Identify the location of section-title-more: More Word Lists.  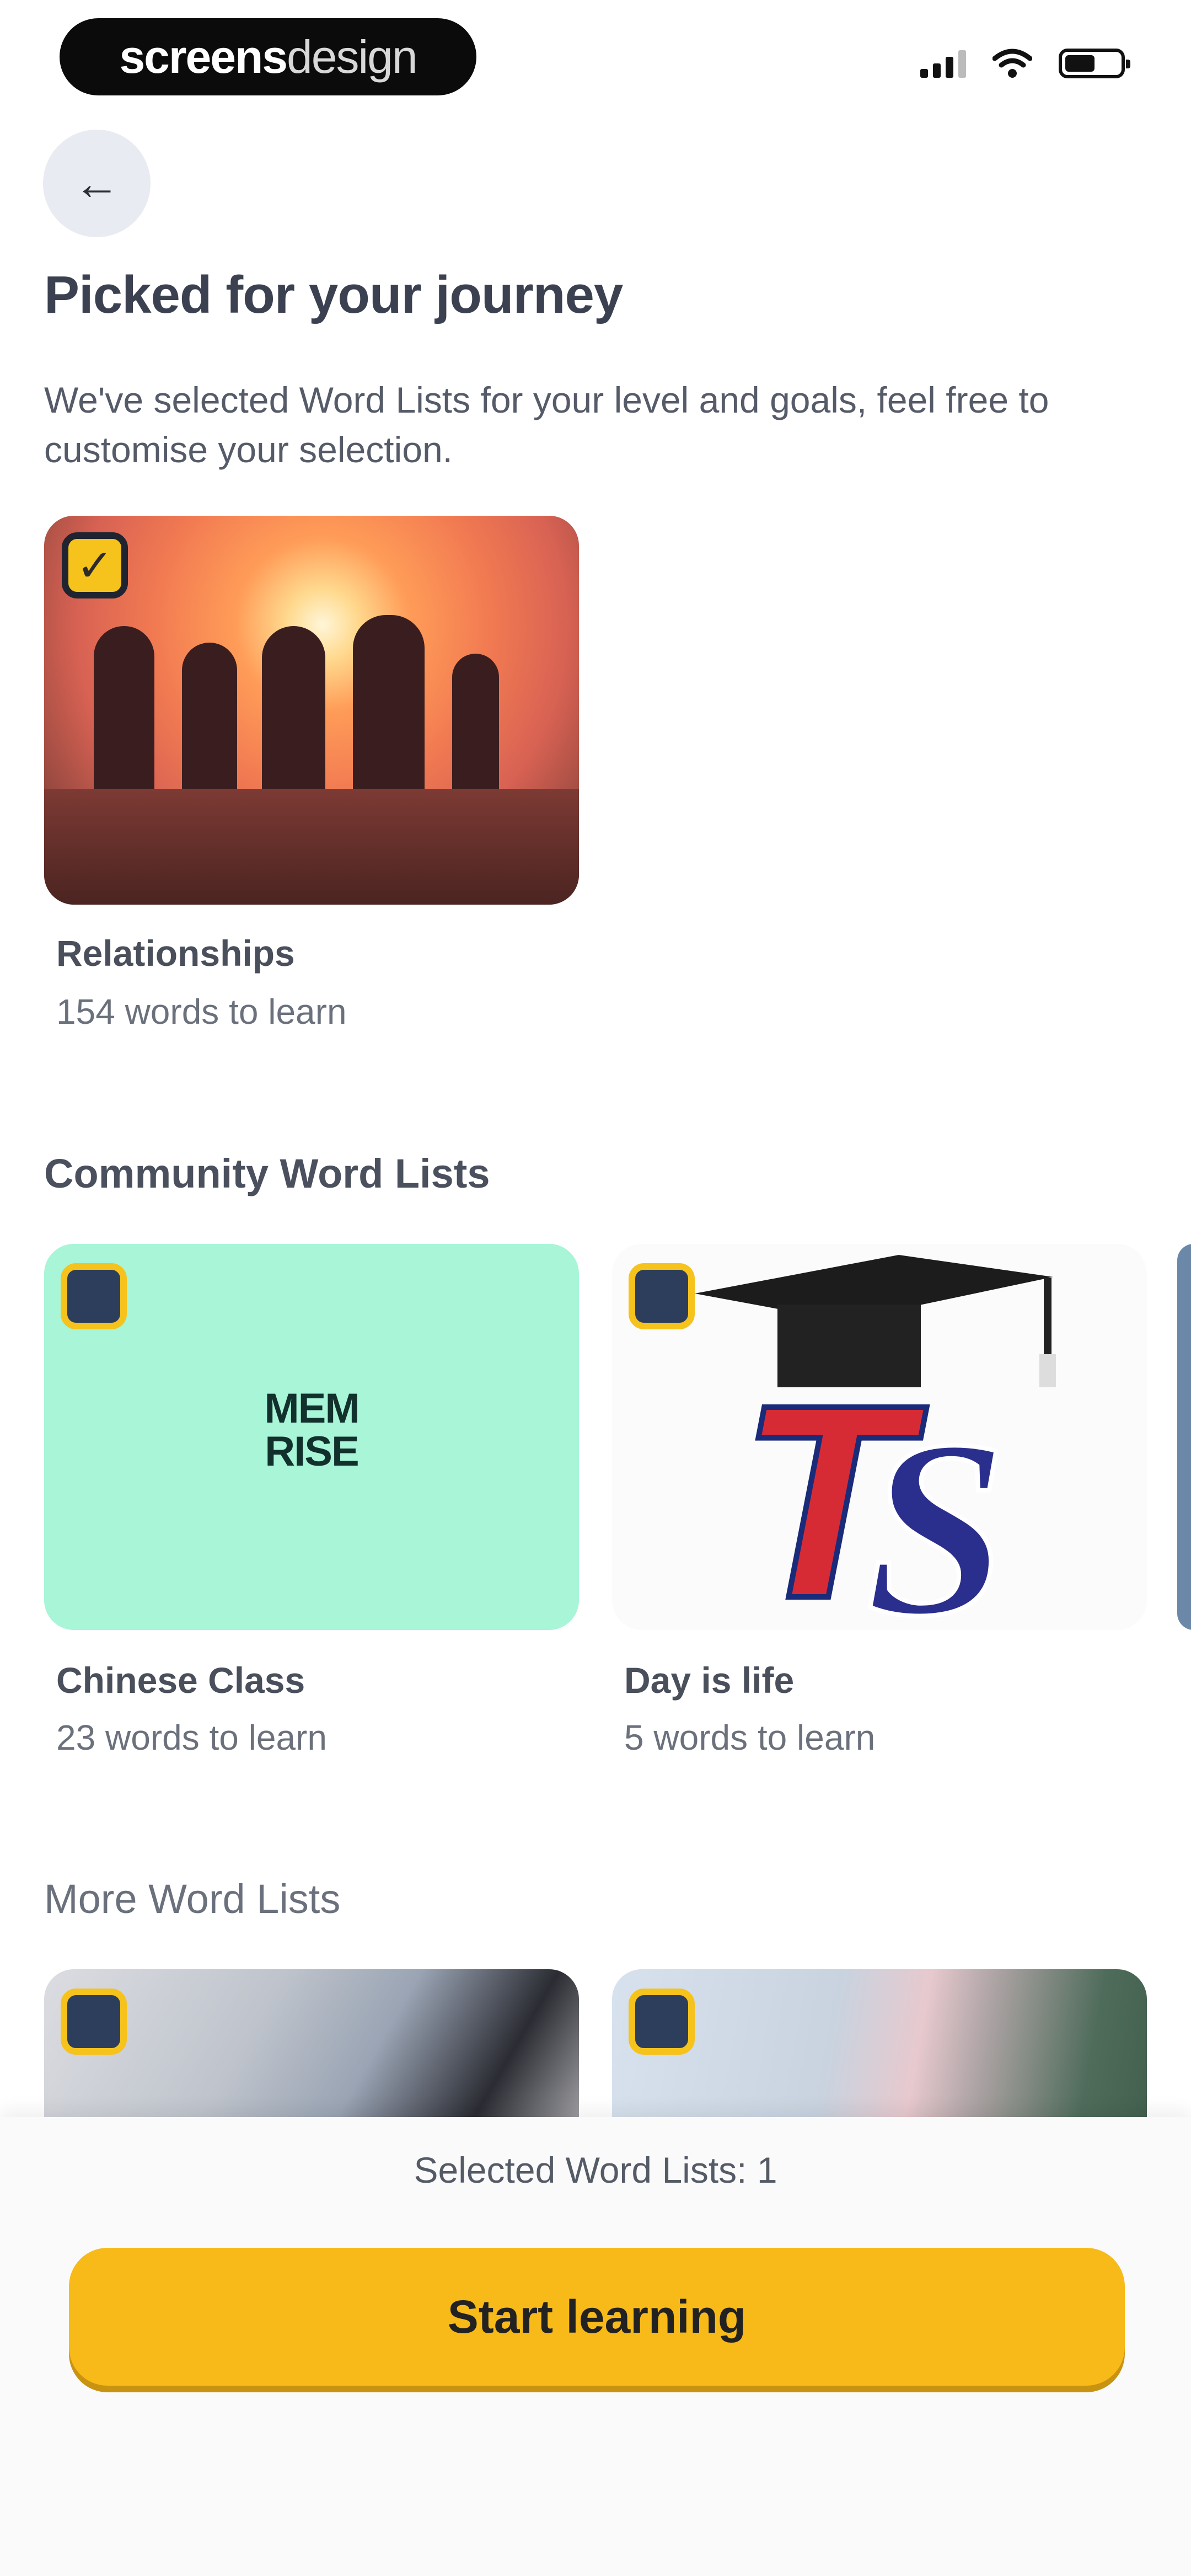
(192, 1899).